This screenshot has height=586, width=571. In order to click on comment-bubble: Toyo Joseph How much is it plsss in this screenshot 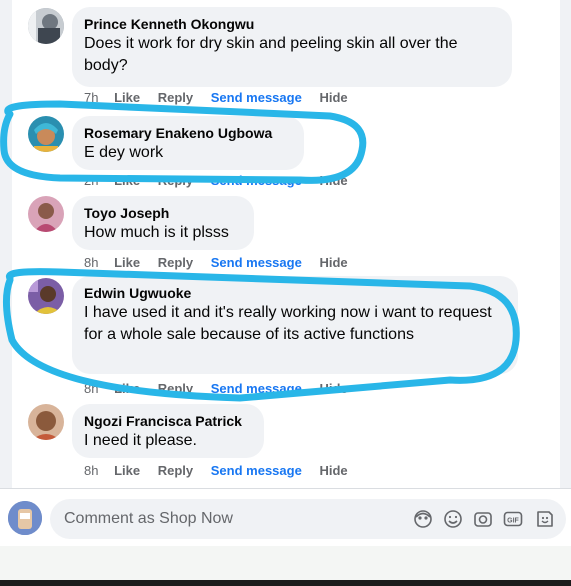, I will do `click(163, 223)`.